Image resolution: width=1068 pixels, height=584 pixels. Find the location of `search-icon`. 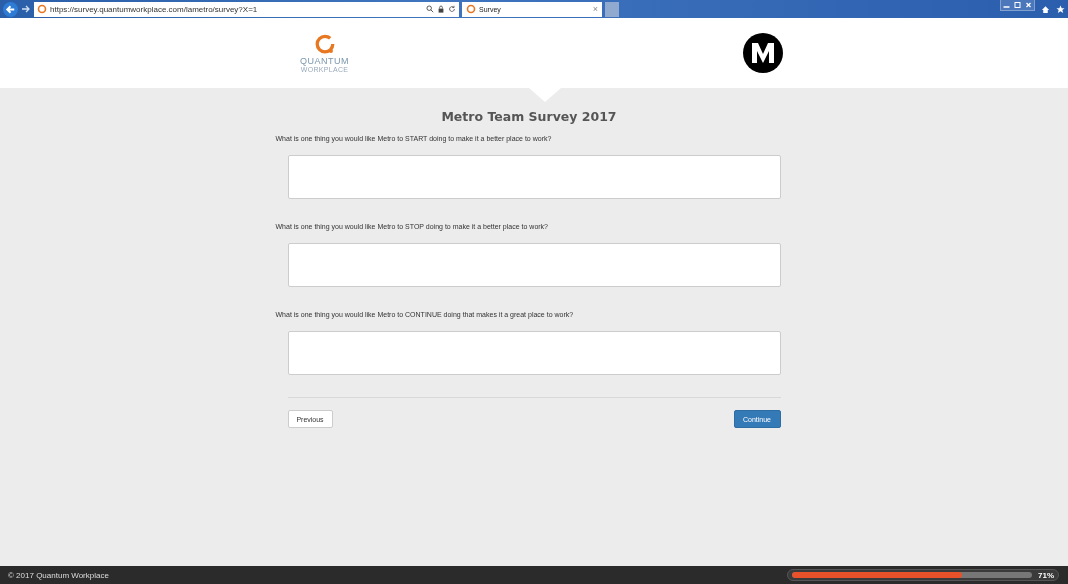

search-icon is located at coordinates (430, 9).